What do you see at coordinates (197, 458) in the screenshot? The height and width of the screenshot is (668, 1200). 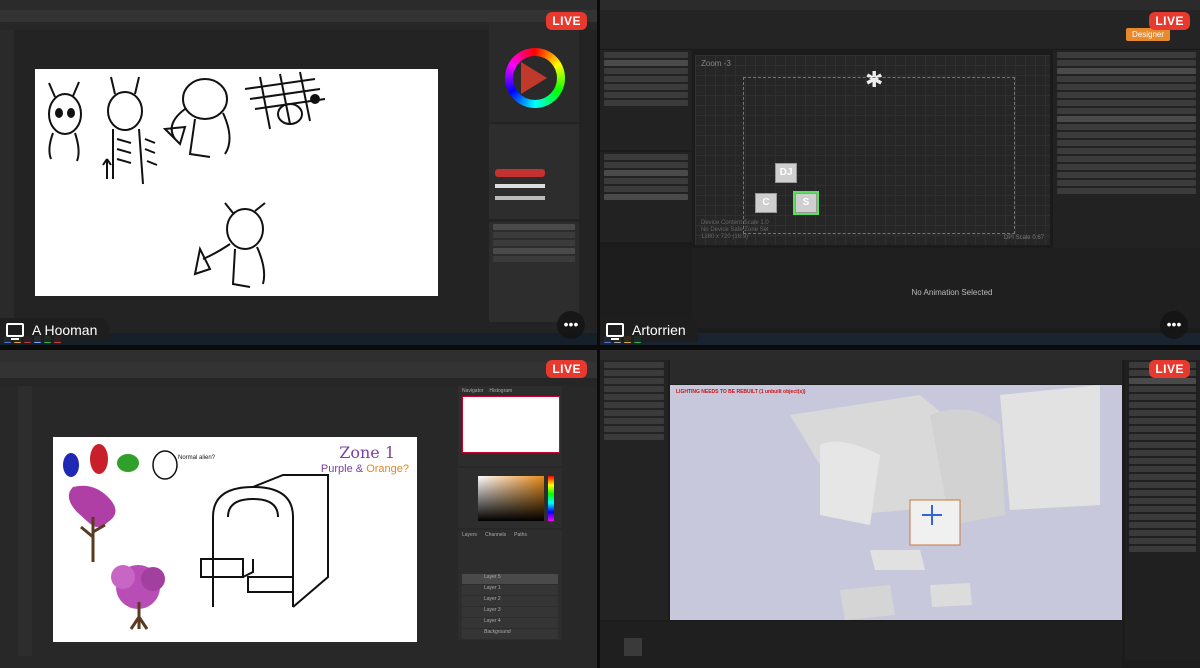 I see `alien-note: Normal alien?` at bounding box center [197, 458].